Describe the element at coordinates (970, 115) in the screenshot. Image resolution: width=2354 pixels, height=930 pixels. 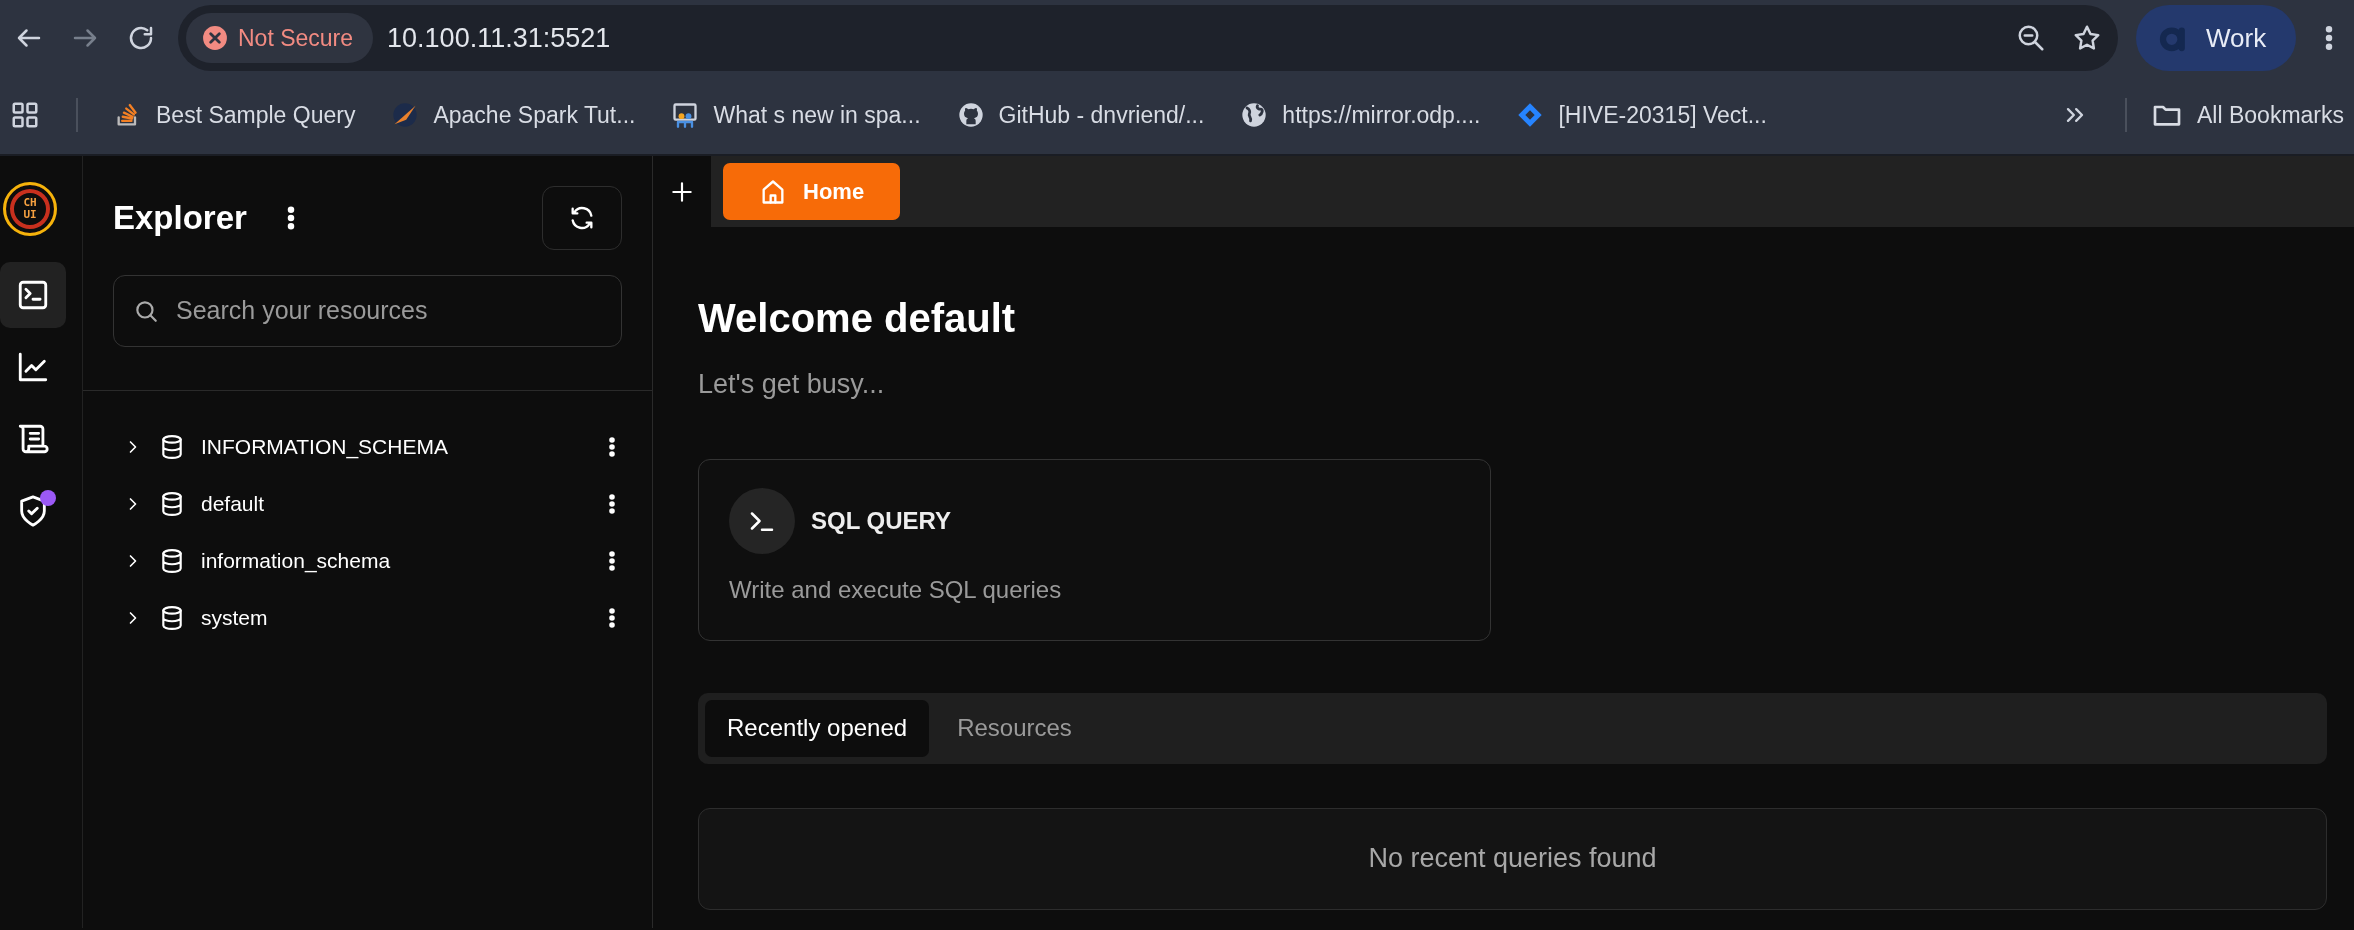
I see `octocat-icon` at that location.